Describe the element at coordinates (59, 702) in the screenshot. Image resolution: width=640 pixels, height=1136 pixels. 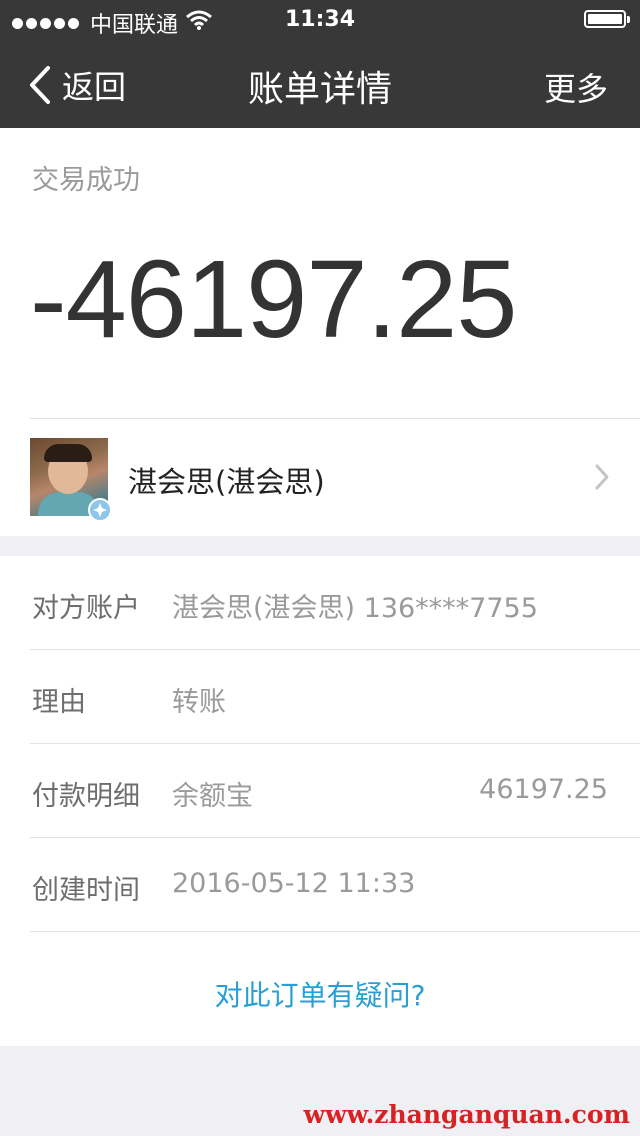
I see `detail-label: 理由` at that location.